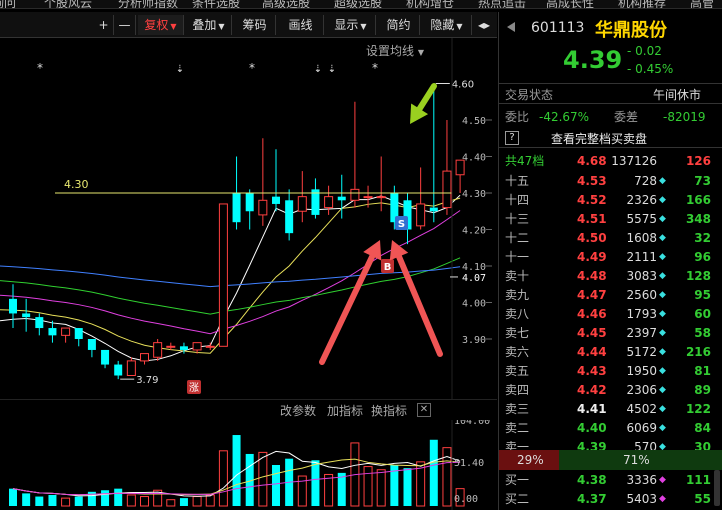 Image resolution: width=722 pixels, height=510 pixels. Describe the element at coordinates (610, 371) in the screenshot. I see `ask-row: 卖五 4.43 1950 ◆ 81` at that location.